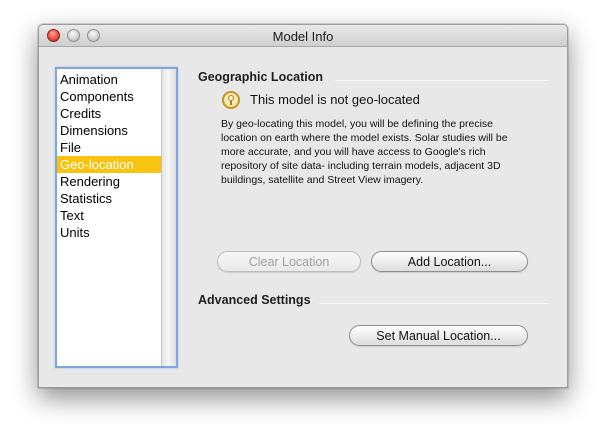 The width and height of the screenshot is (612, 445). Describe the element at coordinates (110, 79) in the screenshot. I see `sidebar-item-animation: Animation` at that location.